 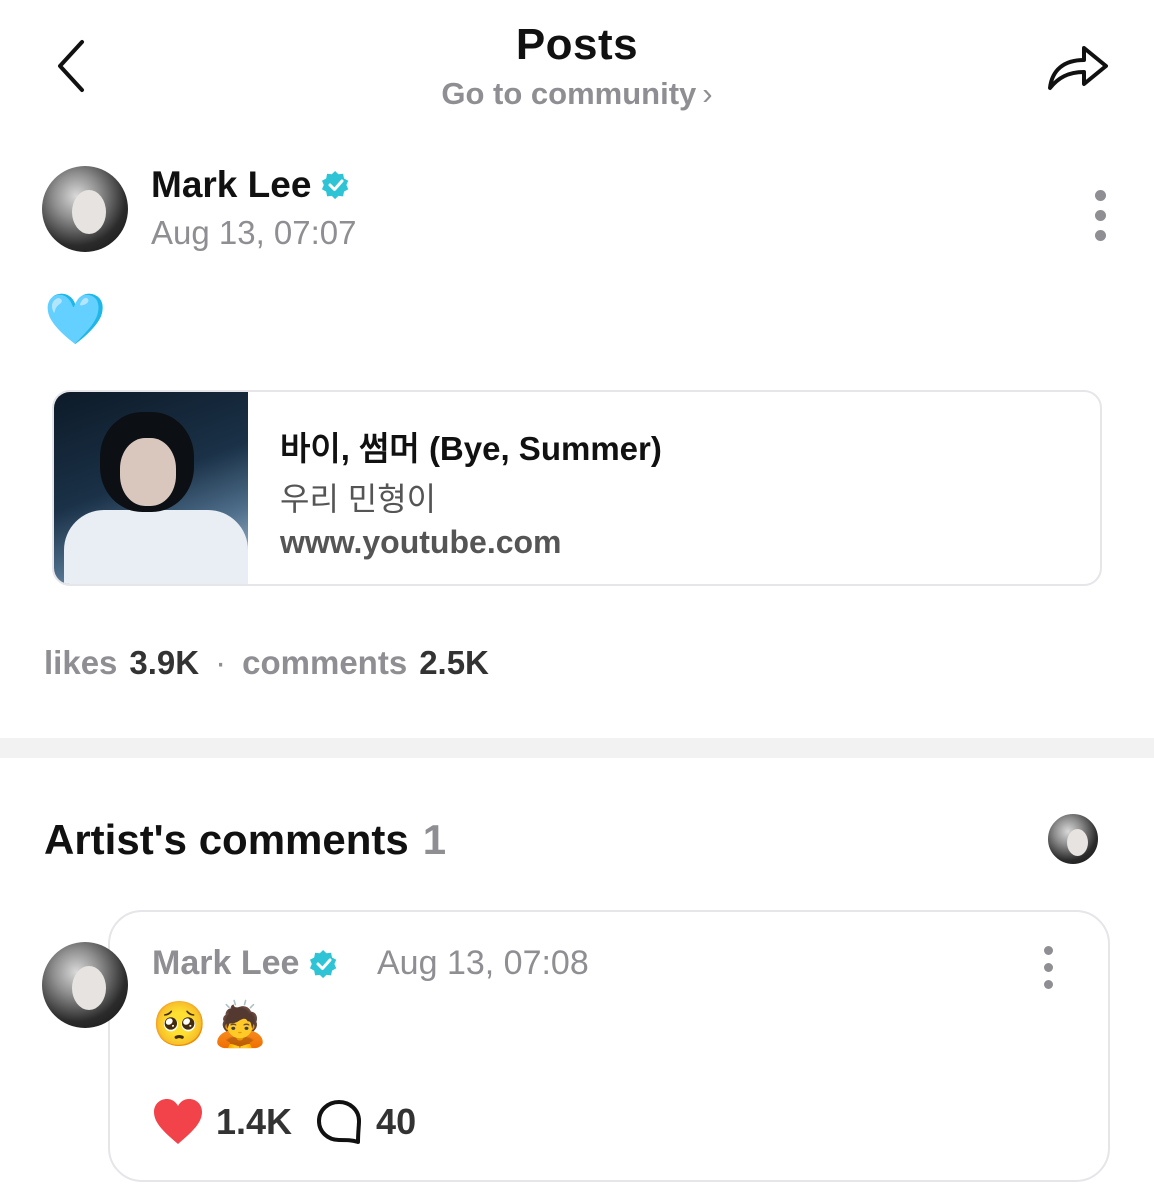 What do you see at coordinates (421, 542) in the screenshot?
I see `link-url: www.youtube.com` at bounding box center [421, 542].